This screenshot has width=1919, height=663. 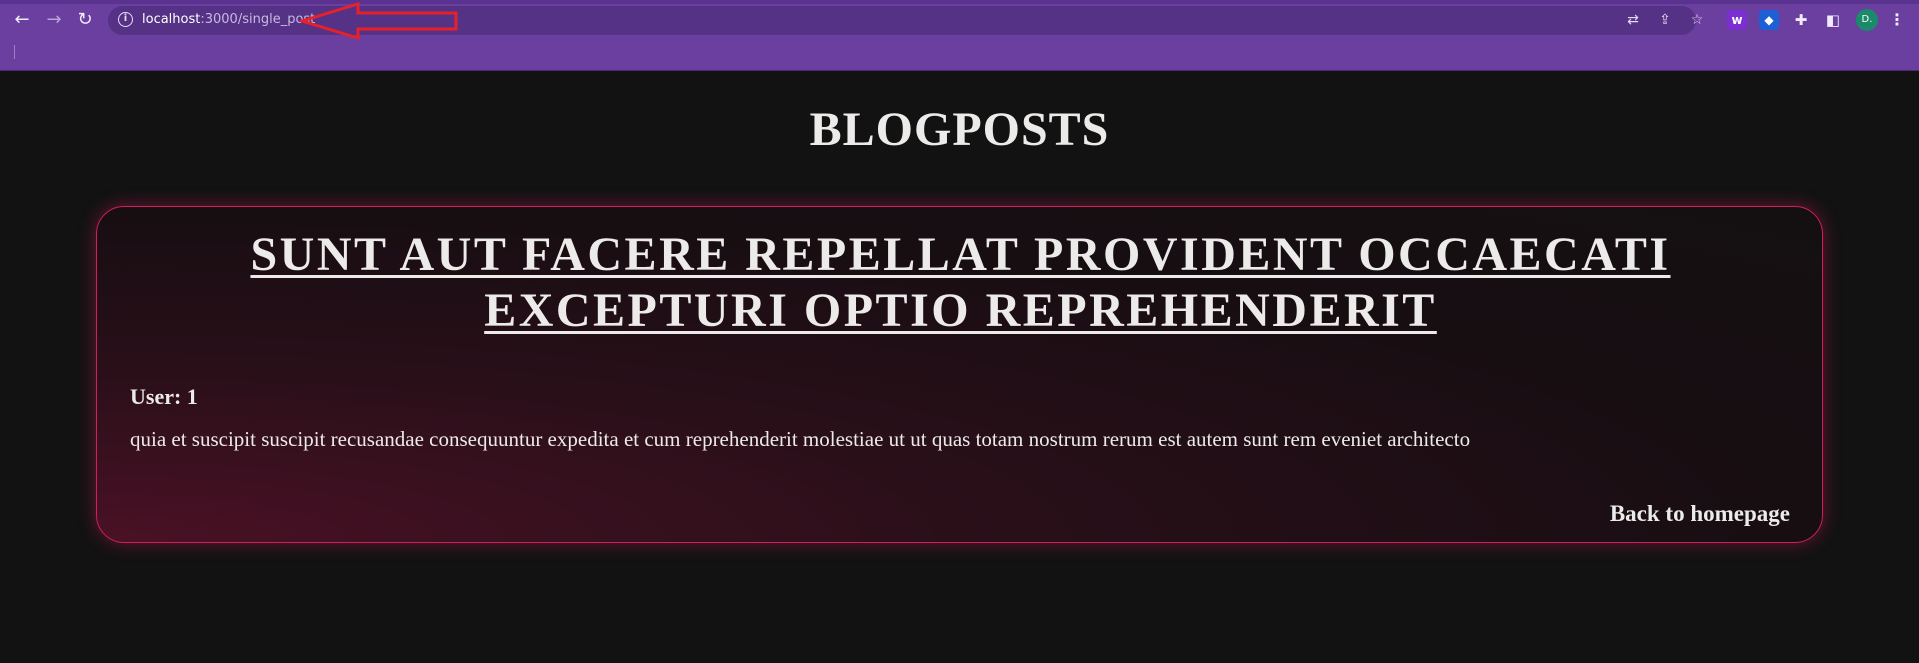 I want to click on avatar: D., so click(x=1867, y=20).